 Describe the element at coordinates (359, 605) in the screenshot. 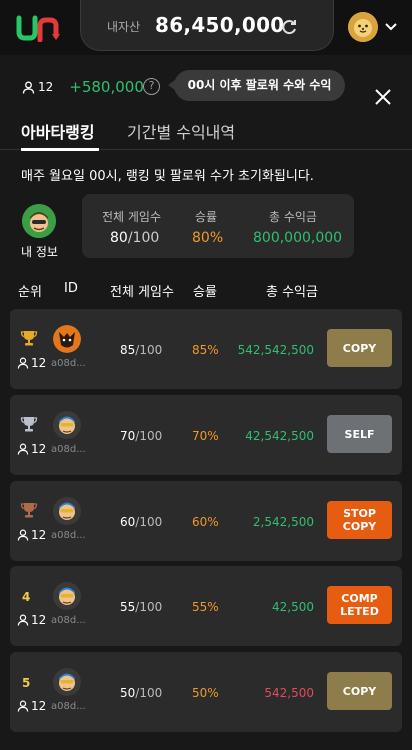

I see `stop-copy-button: COMP LETED` at that location.